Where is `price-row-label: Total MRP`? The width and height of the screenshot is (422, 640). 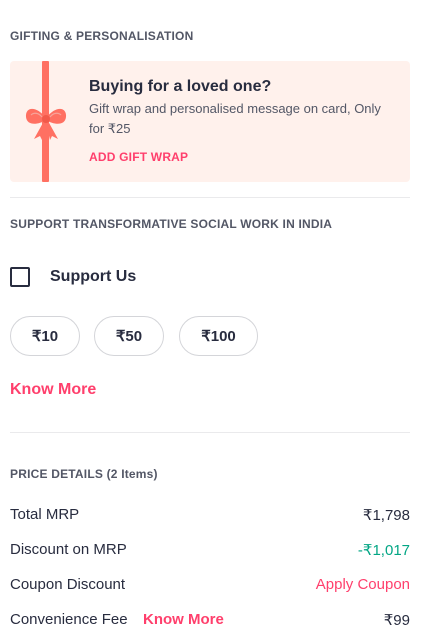
price-row-label: Total MRP is located at coordinates (45, 514).